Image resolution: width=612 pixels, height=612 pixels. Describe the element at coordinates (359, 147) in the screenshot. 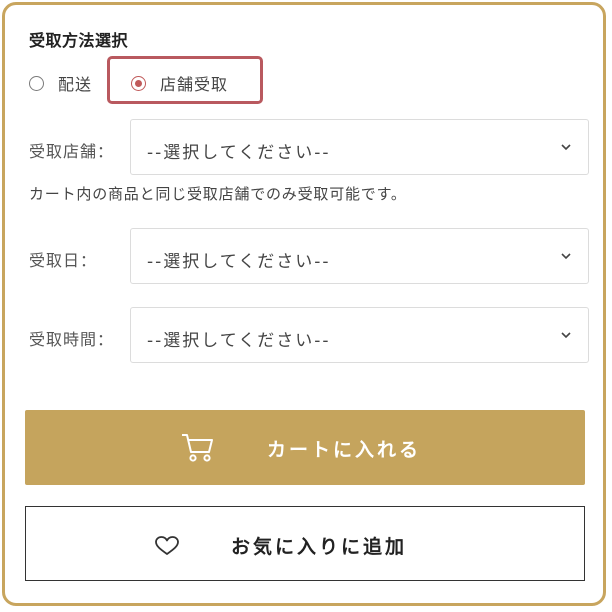

I see `store-select: --選択してください--` at that location.